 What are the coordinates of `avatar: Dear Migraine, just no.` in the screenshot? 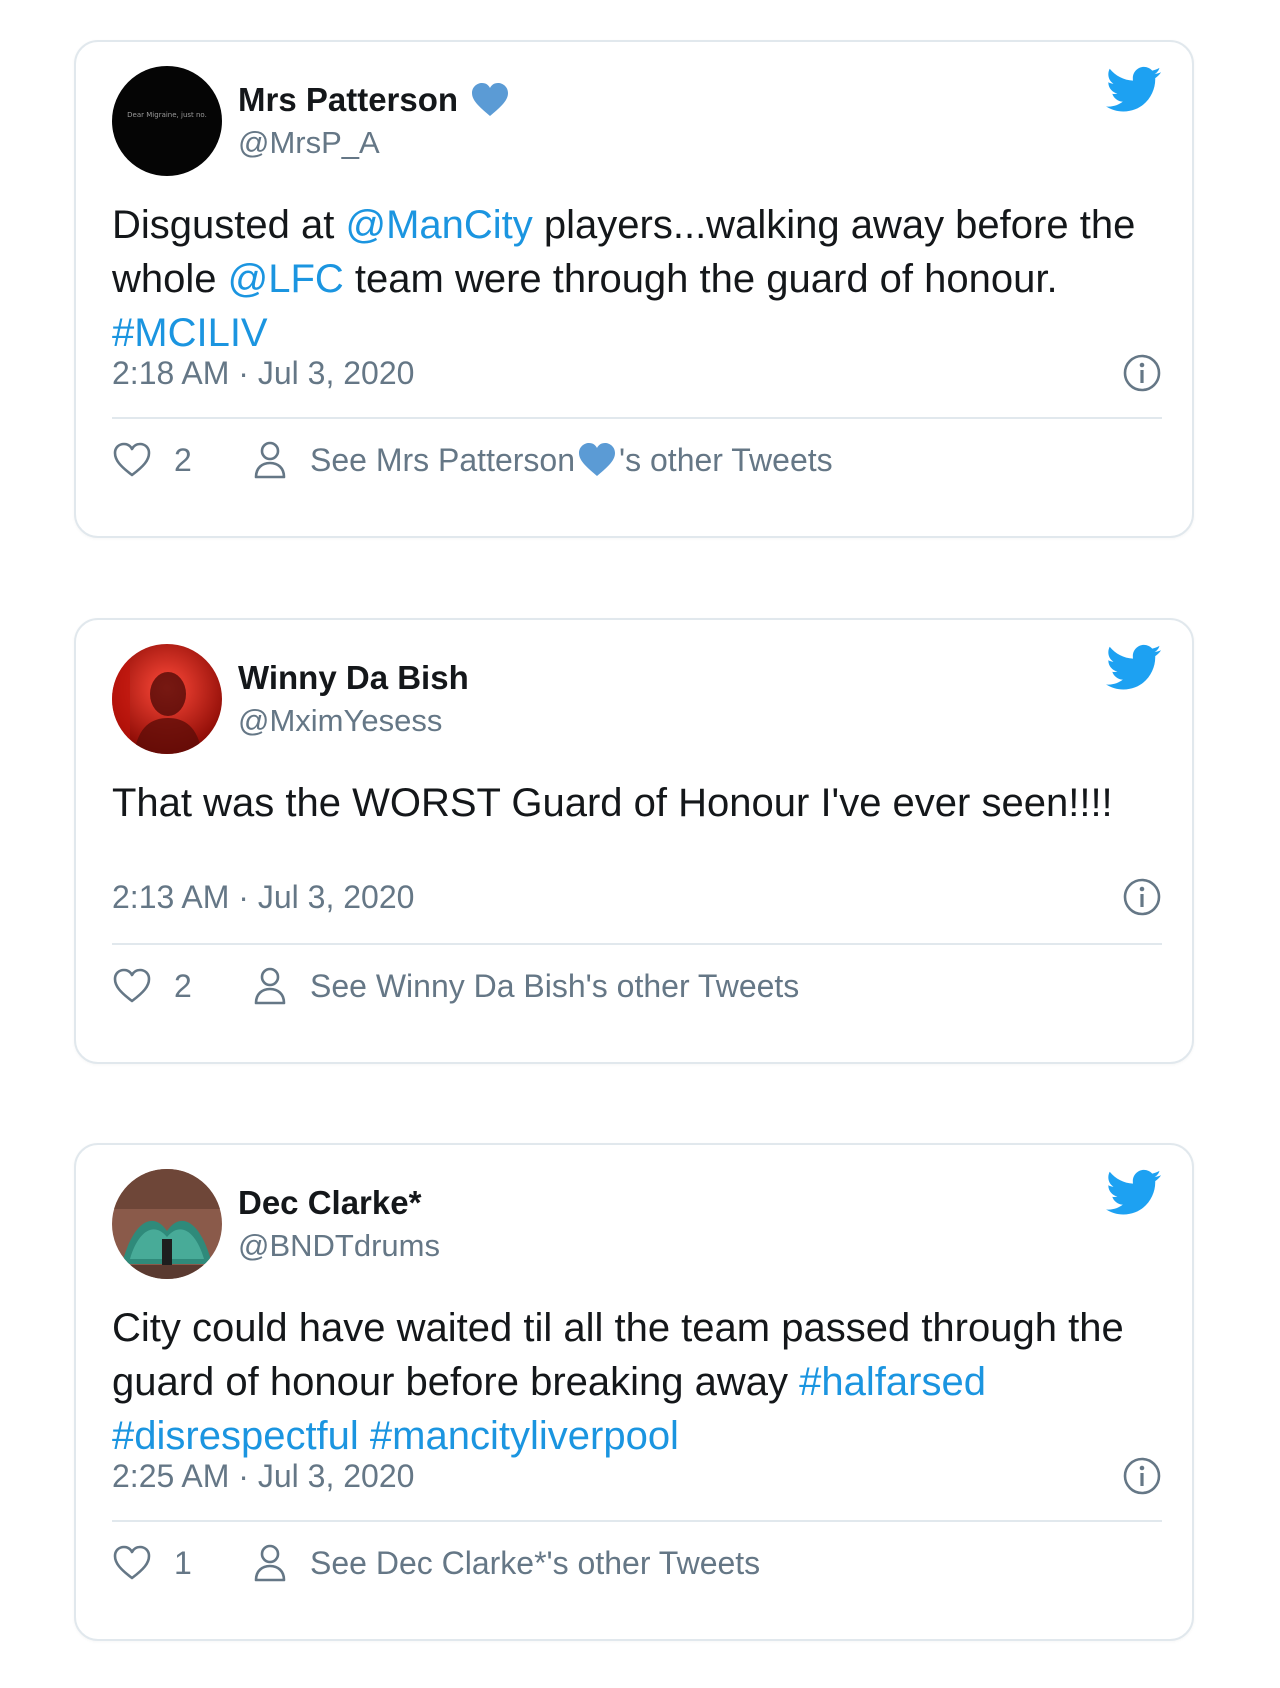 It's located at (167, 121).